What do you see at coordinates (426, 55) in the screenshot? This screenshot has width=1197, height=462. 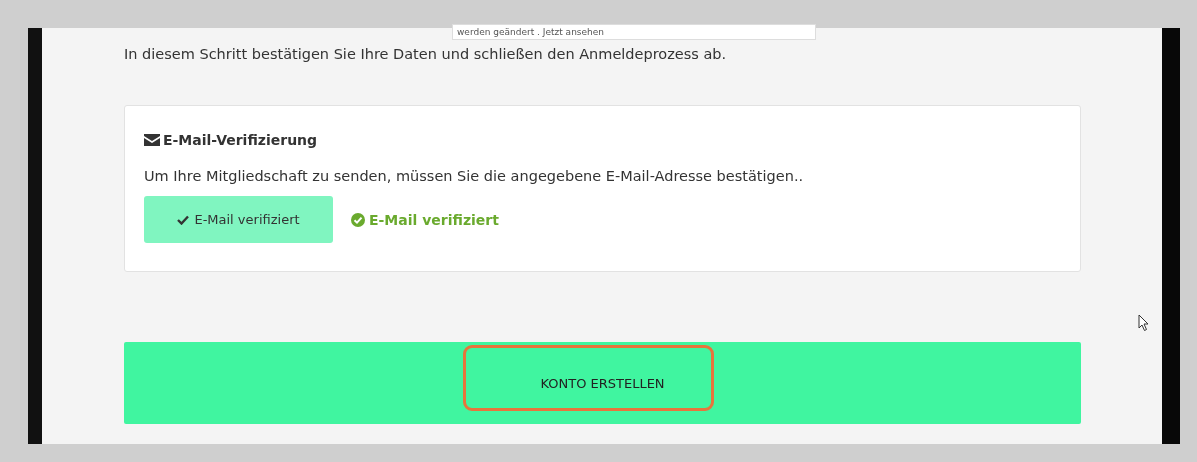 I see `intro-text: In diesem Schritt bestätigen Sie Ihre Daten und schließen den Anmeldeprozess ab.` at bounding box center [426, 55].